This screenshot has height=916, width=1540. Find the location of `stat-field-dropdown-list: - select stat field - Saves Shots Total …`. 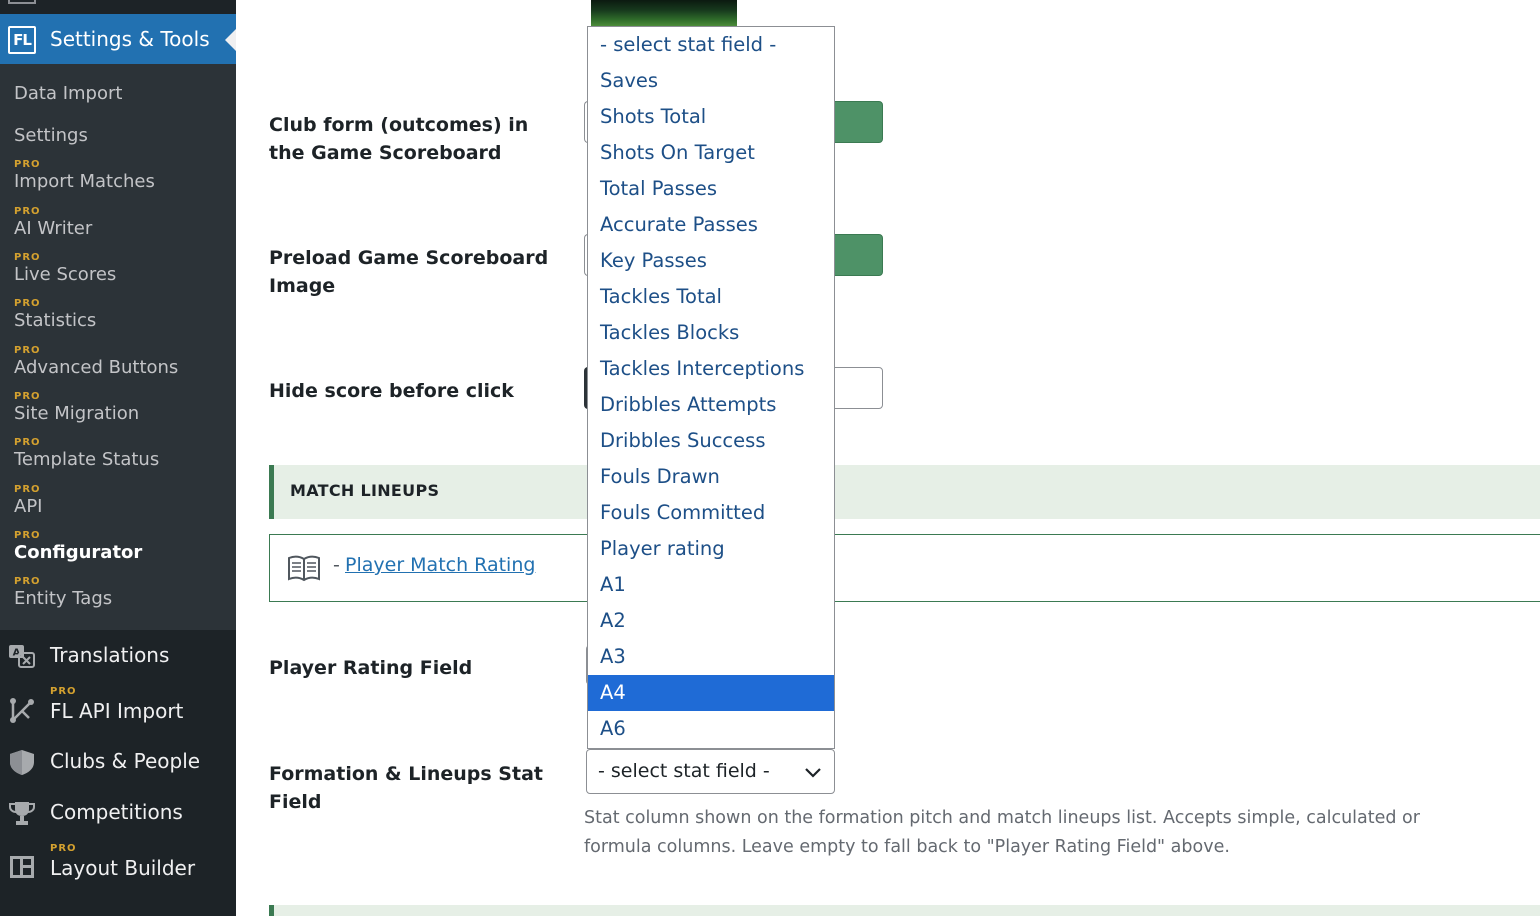

stat-field-dropdown-list: - select stat field - Saves Shots Total … is located at coordinates (711, 387).